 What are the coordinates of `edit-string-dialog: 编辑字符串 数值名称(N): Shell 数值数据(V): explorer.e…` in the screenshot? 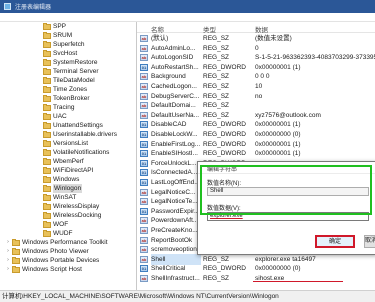 It's located at (286, 208).